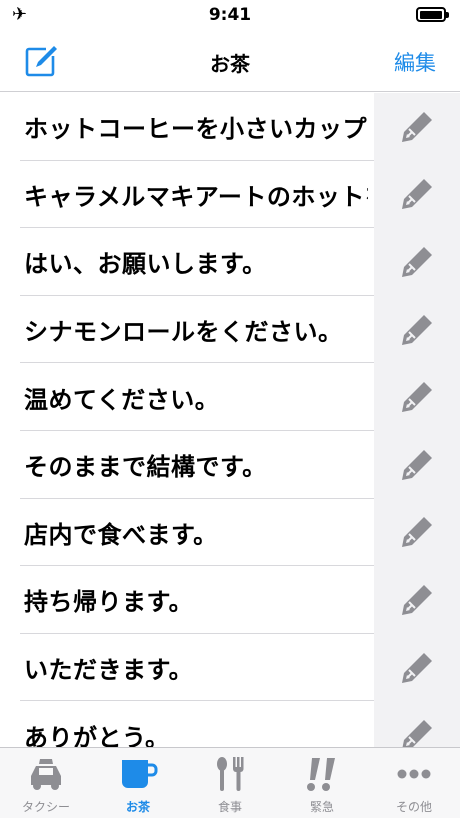 The height and width of the screenshot is (818, 460). What do you see at coordinates (230, 64) in the screenshot?
I see `page-title: お茶` at bounding box center [230, 64].